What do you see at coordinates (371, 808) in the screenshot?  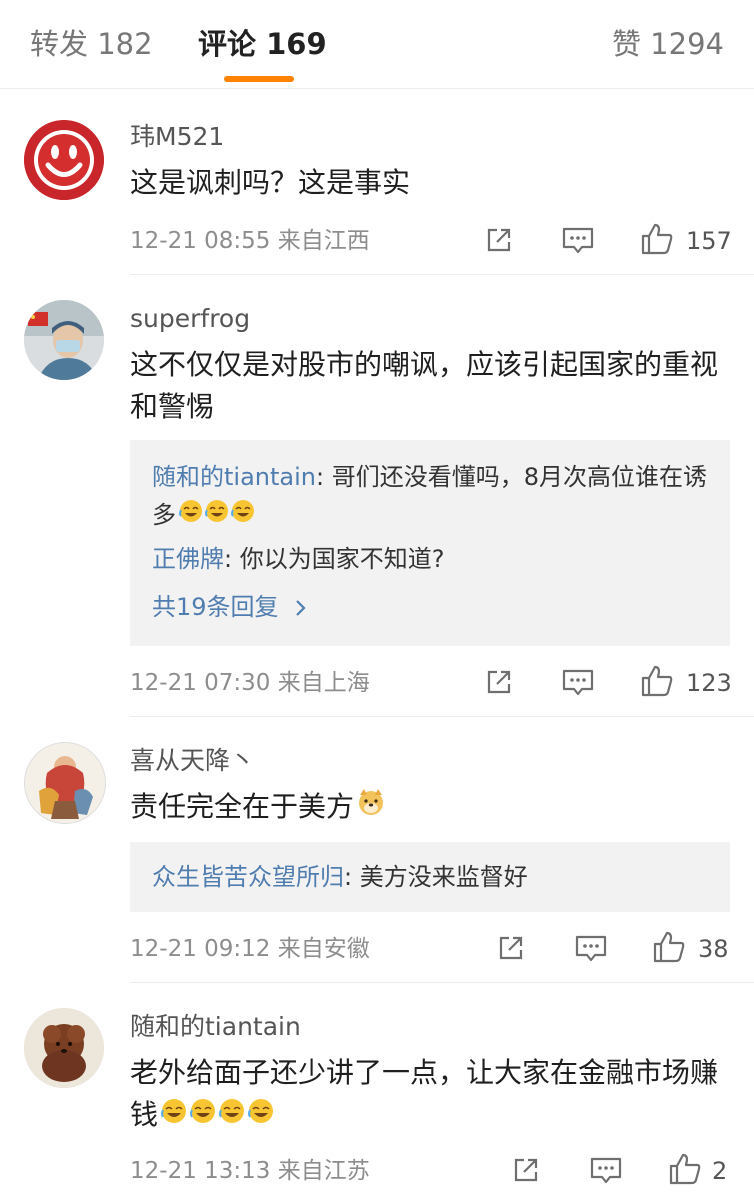 I see `doge-emoji` at bounding box center [371, 808].